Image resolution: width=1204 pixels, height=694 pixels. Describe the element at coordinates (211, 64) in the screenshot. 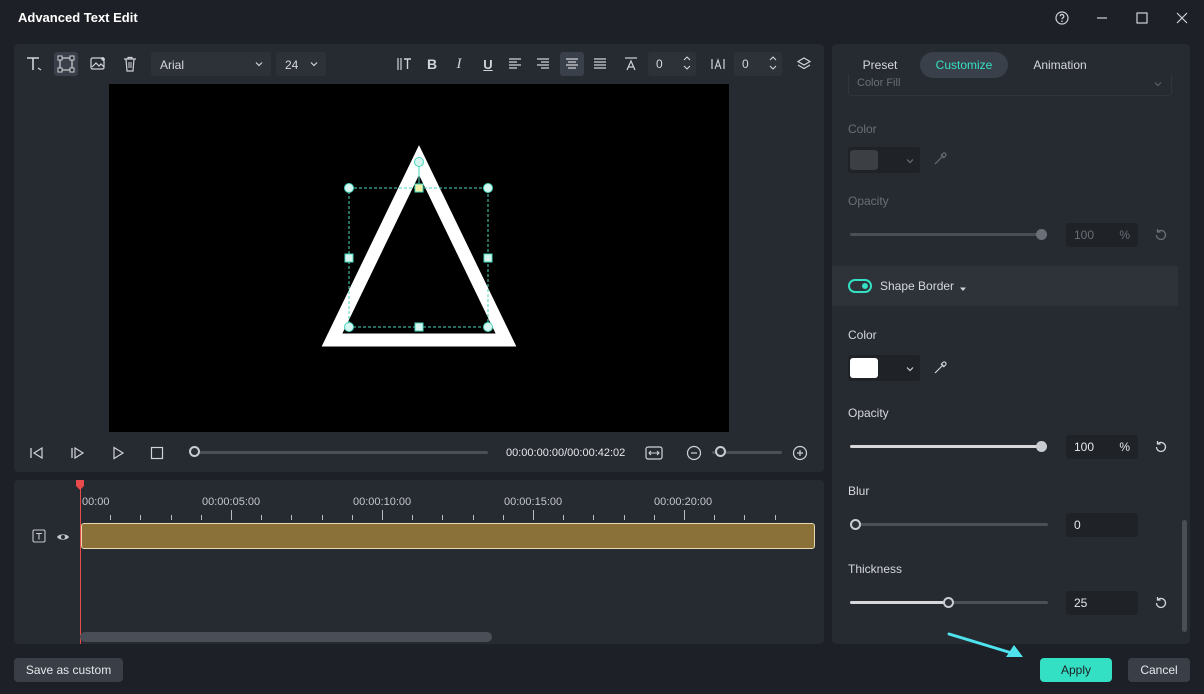

I see `font-family-select: Arial` at that location.